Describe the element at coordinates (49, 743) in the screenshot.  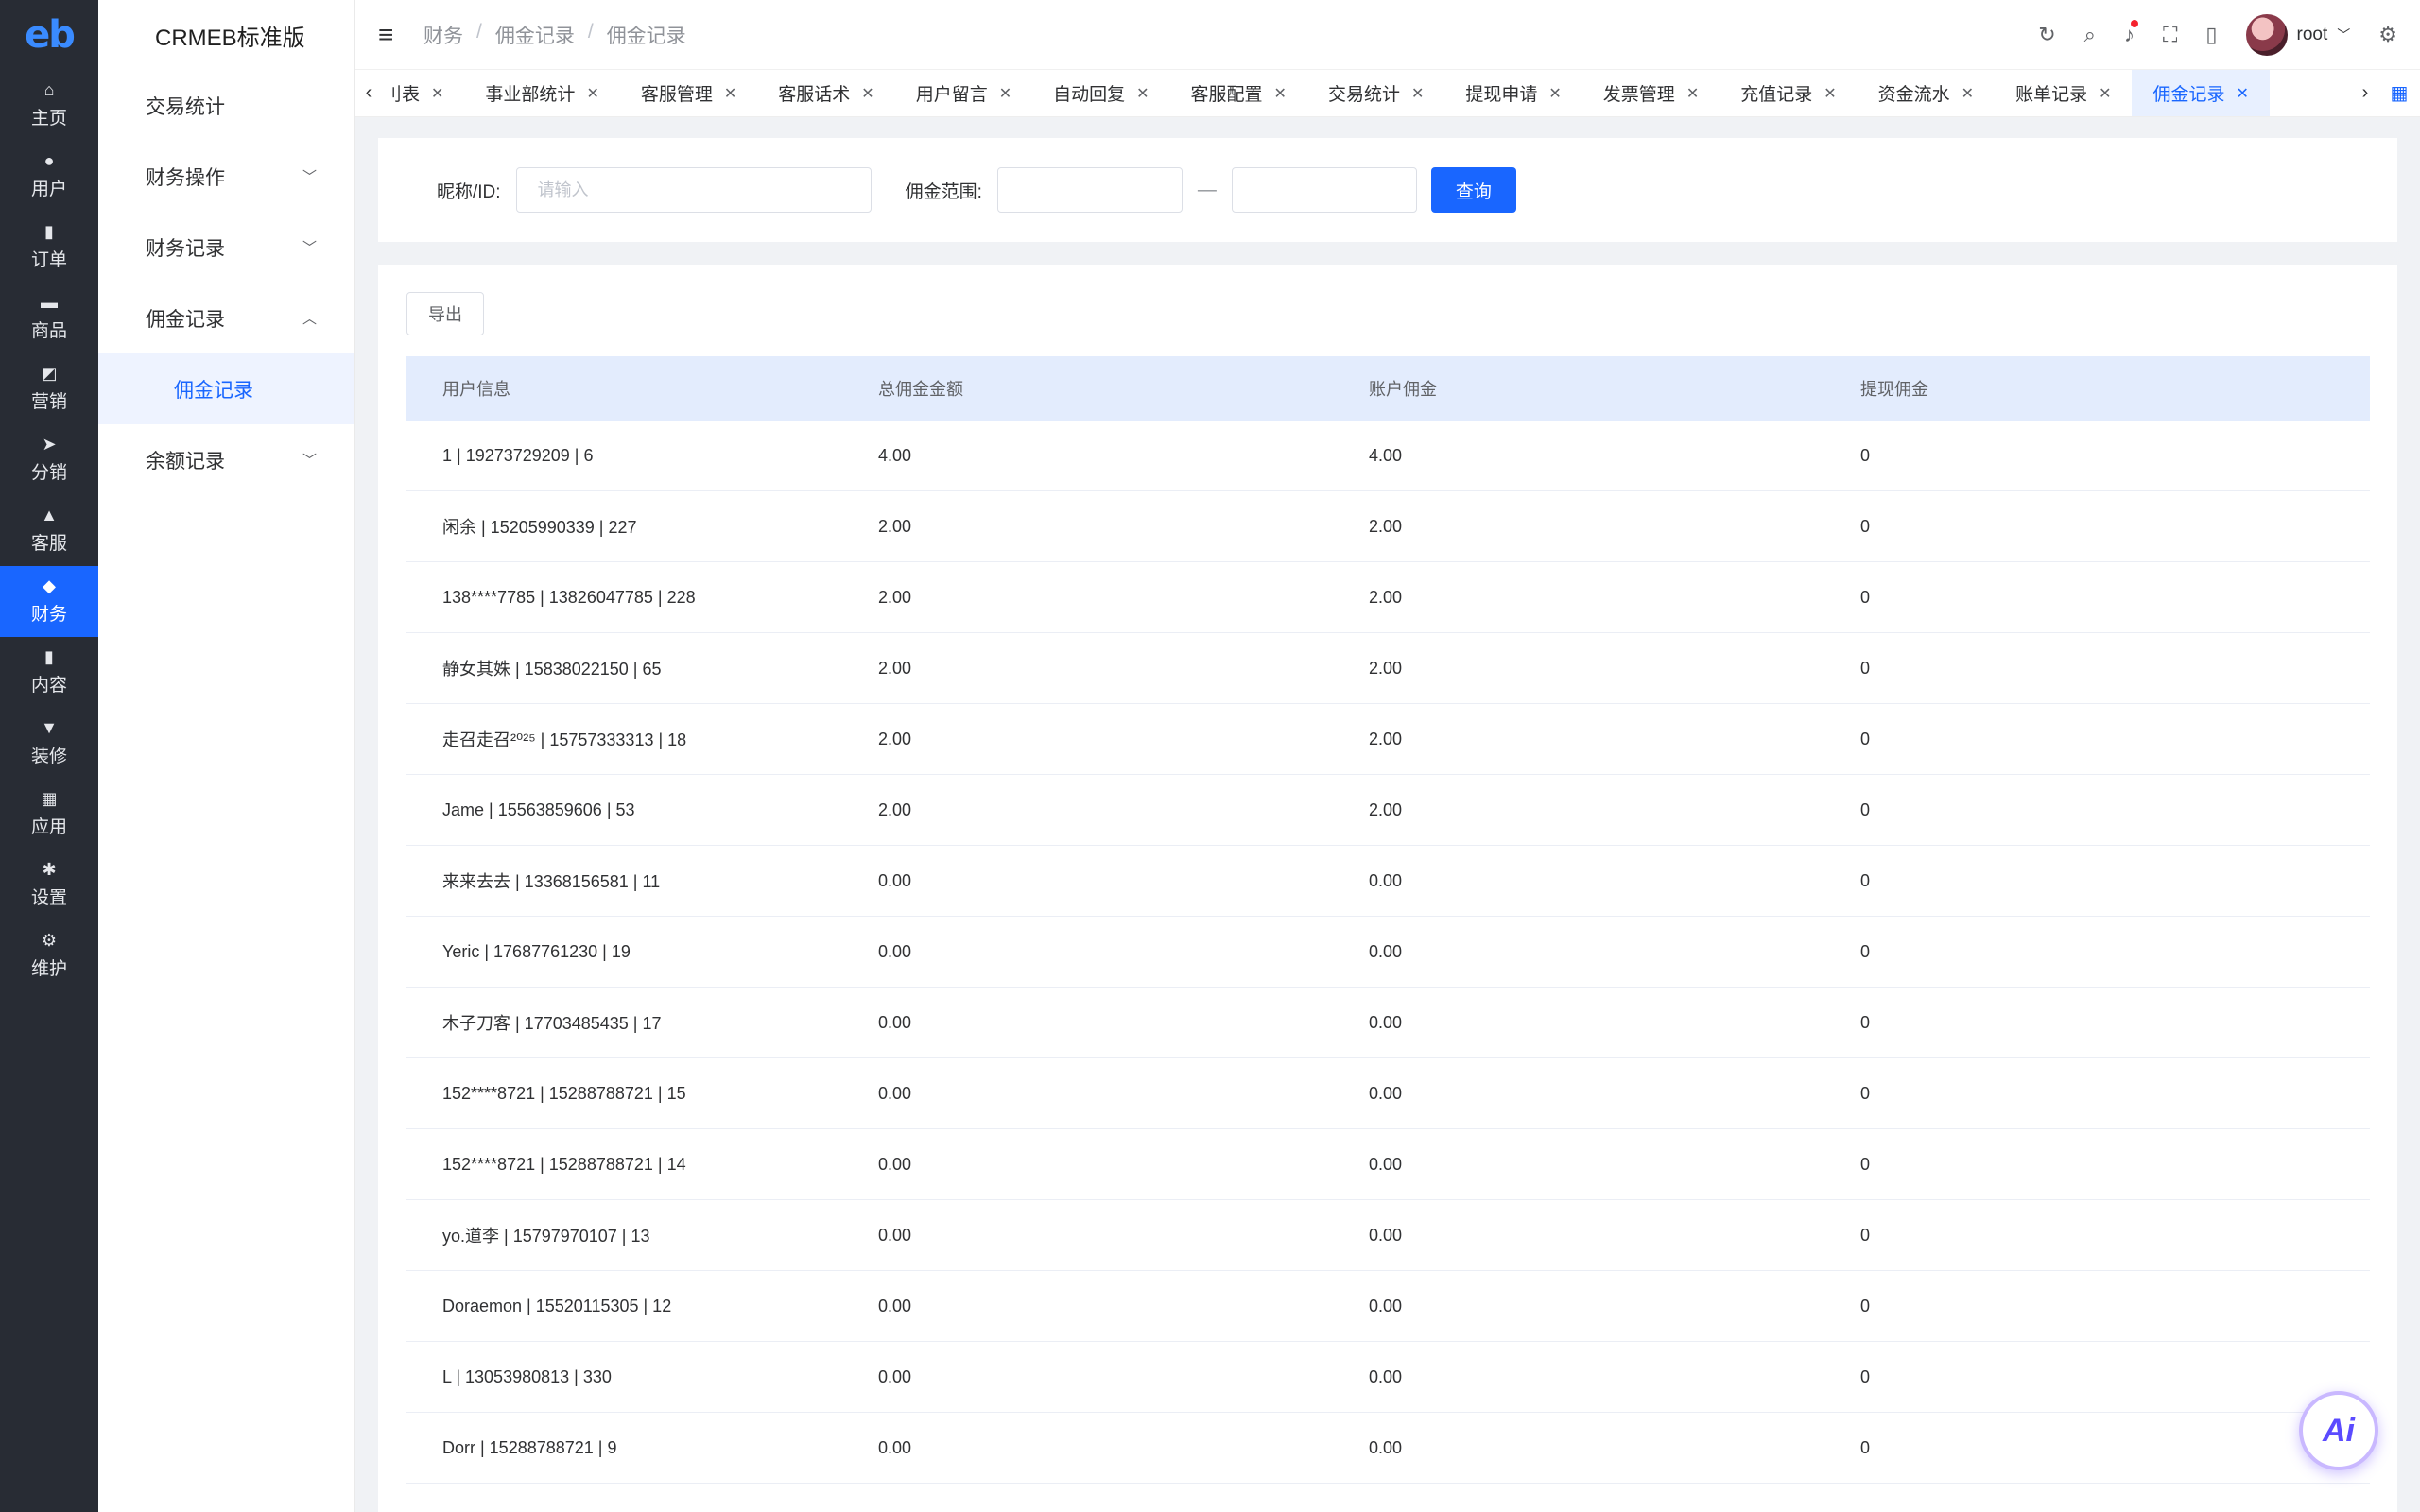
I see `rail-item-decorate: ▼ 装修` at that location.